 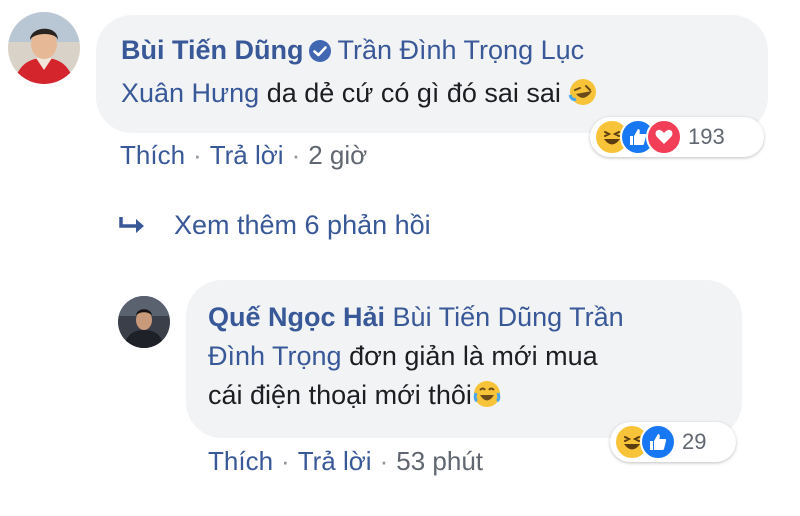 I want to click on comment-actions: Thích · Trả lời · 2 giờ, so click(x=243, y=155).